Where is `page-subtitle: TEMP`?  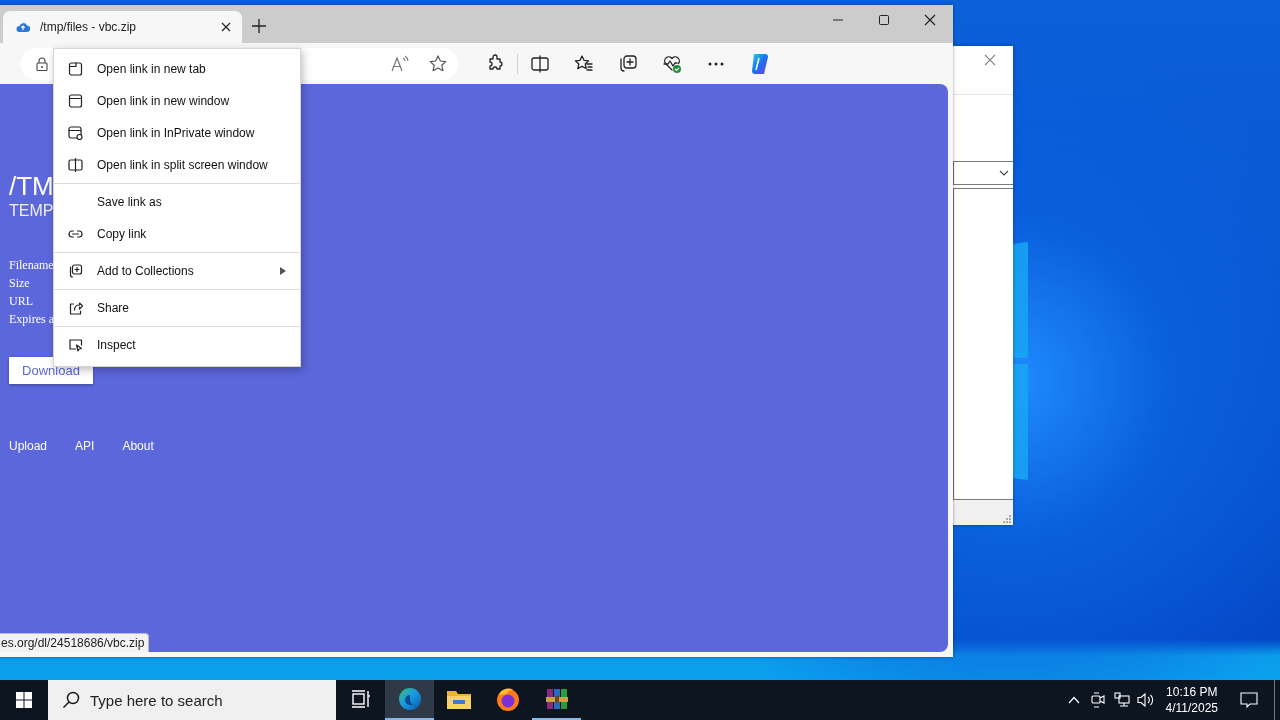 page-subtitle: TEMP is located at coordinates (31, 211).